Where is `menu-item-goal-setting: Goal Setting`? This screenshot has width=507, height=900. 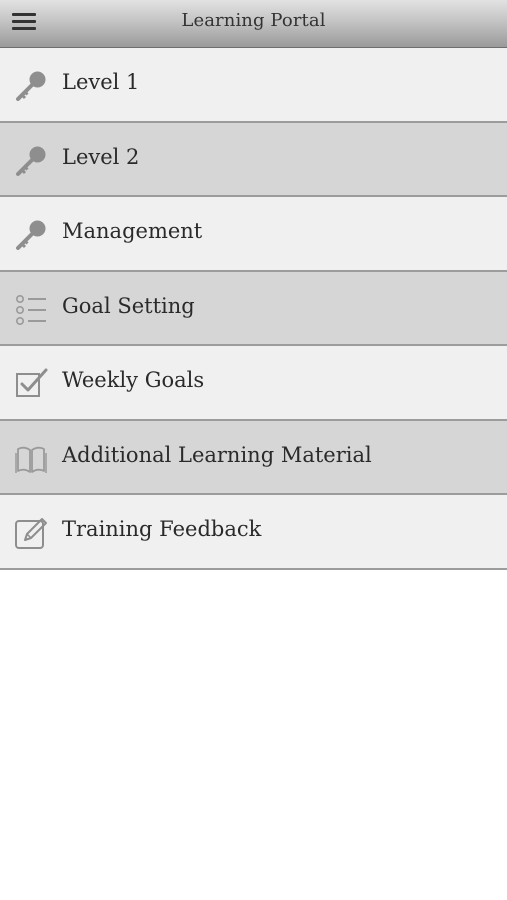
menu-item-goal-setting: Goal Setting is located at coordinates (253, 308).